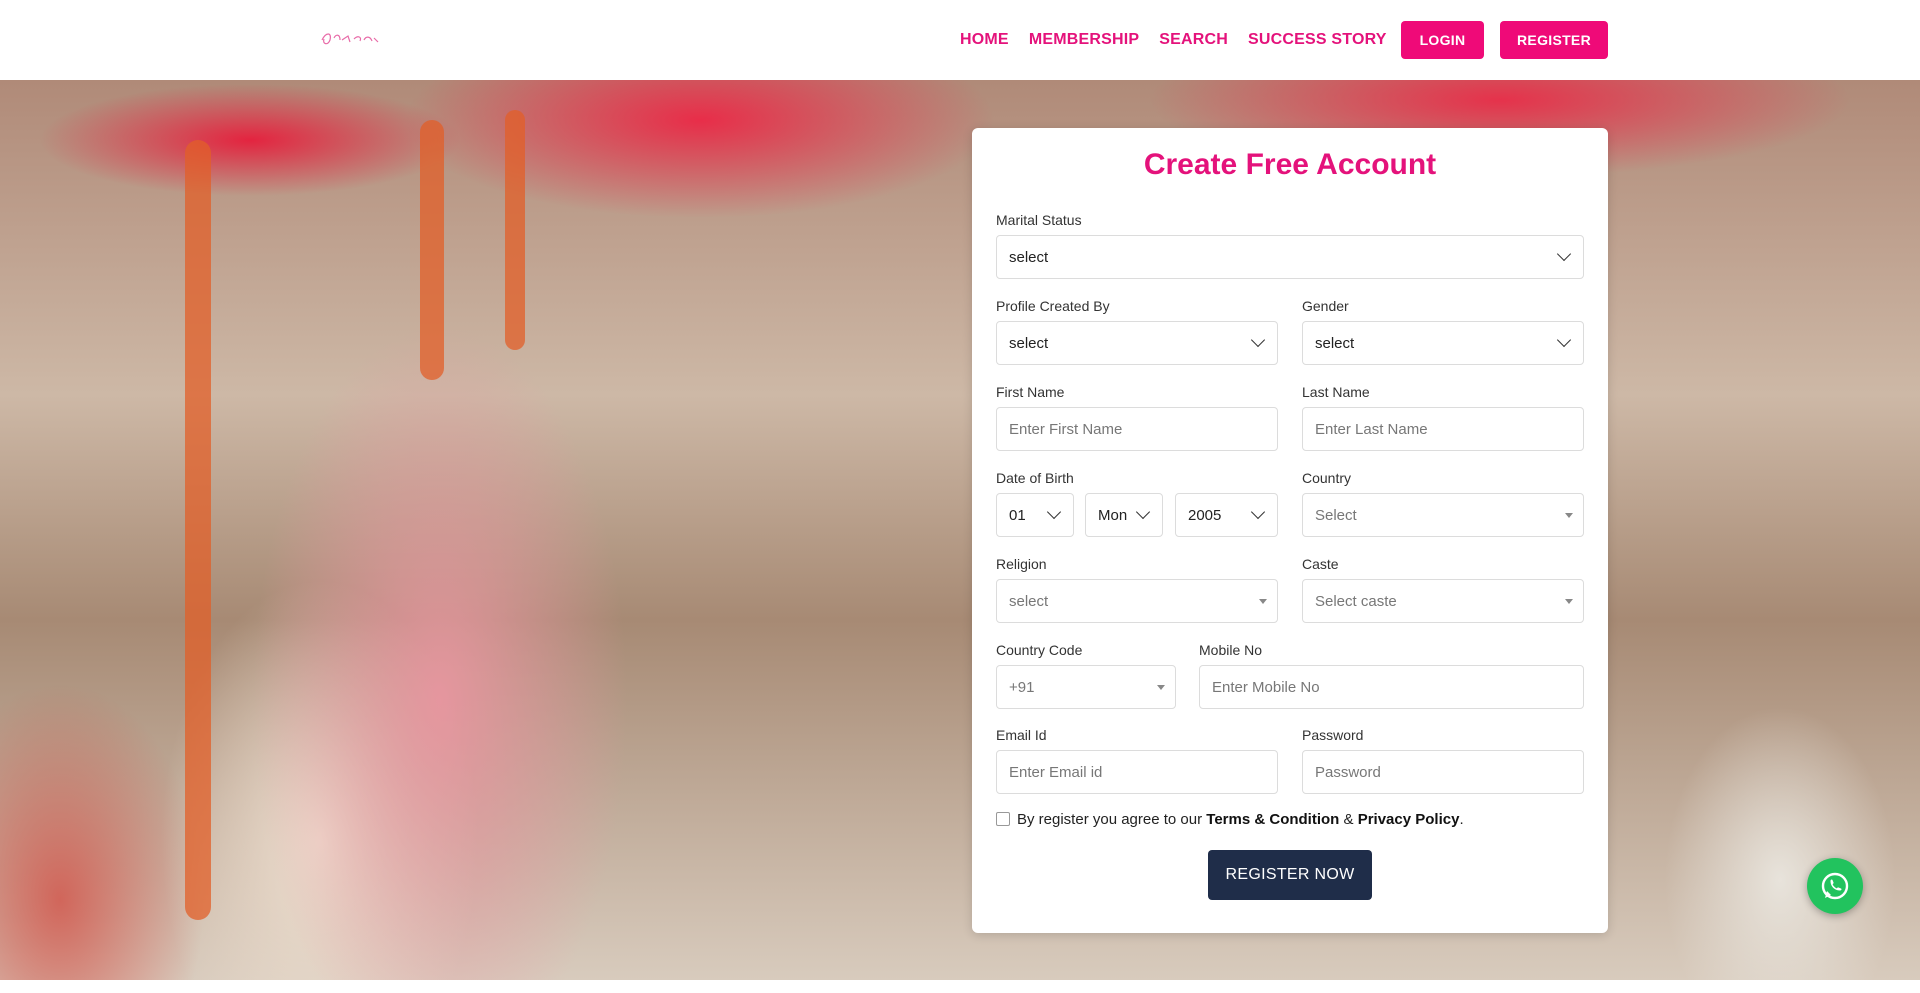 The image size is (1920, 993). I want to click on email-placeholder: Enter Email id, so click(1056, 772).